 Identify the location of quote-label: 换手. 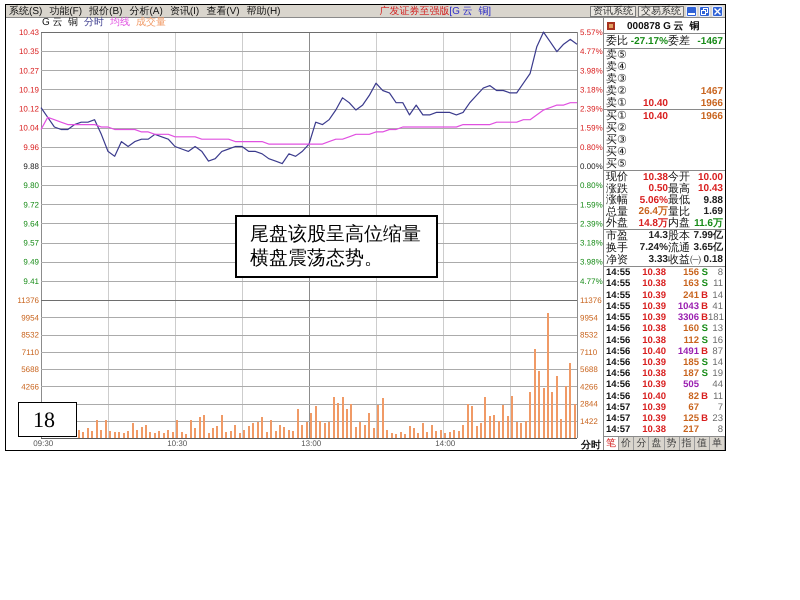
(617, 248).